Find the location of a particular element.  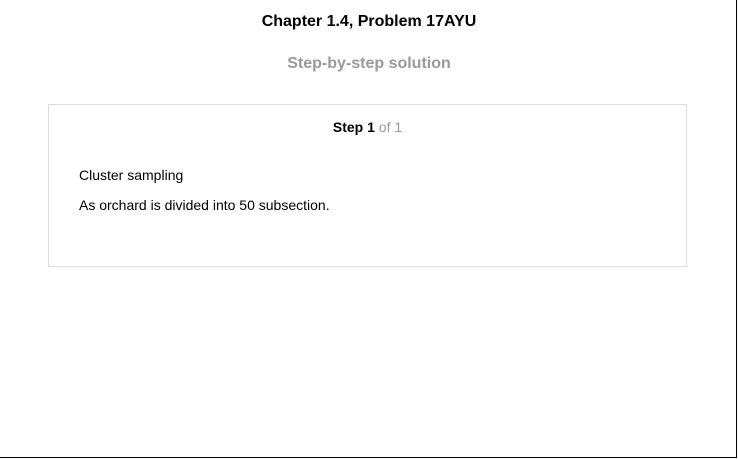

step-text-line: Cluster sampling is located at coordinates (131, 175).